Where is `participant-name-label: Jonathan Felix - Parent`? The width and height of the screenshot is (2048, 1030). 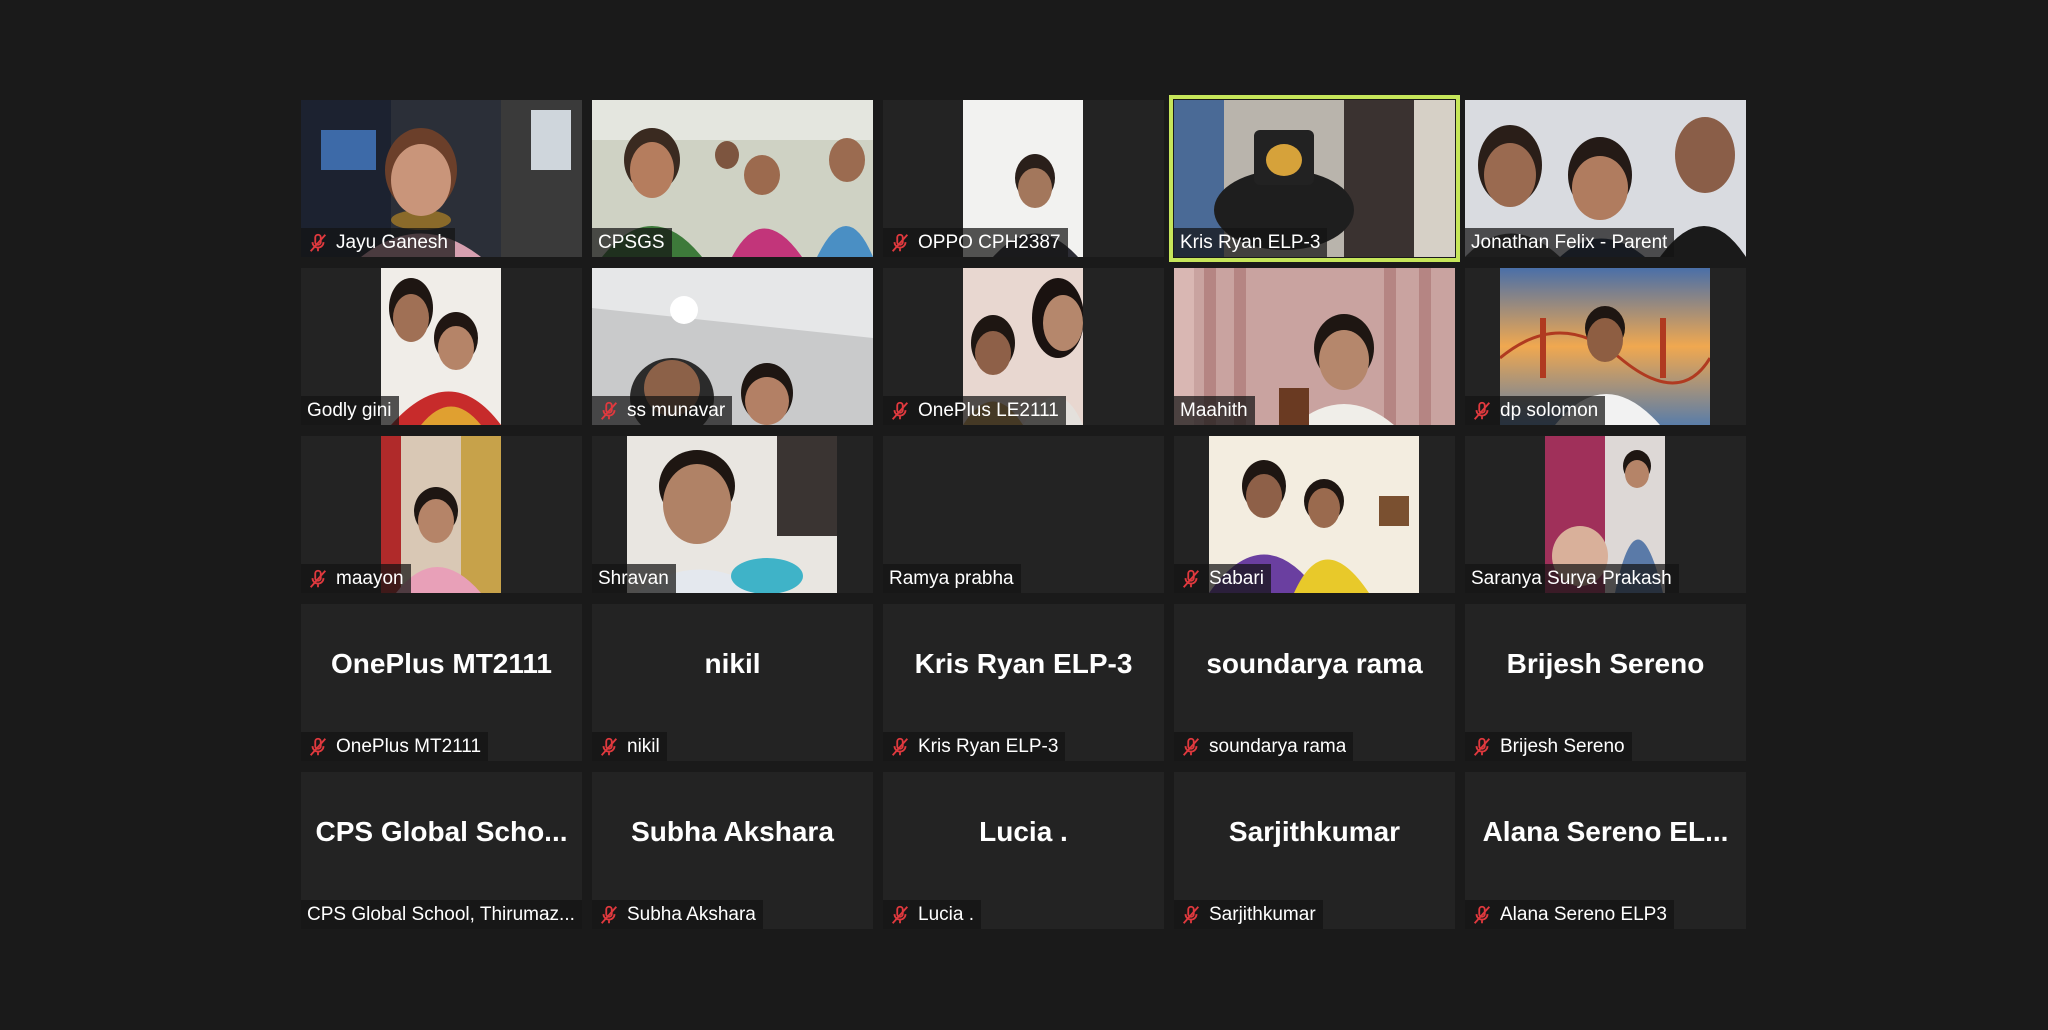 participant-name-label: Jonathan Felix - Parent is located at coordinates (1570, 242).